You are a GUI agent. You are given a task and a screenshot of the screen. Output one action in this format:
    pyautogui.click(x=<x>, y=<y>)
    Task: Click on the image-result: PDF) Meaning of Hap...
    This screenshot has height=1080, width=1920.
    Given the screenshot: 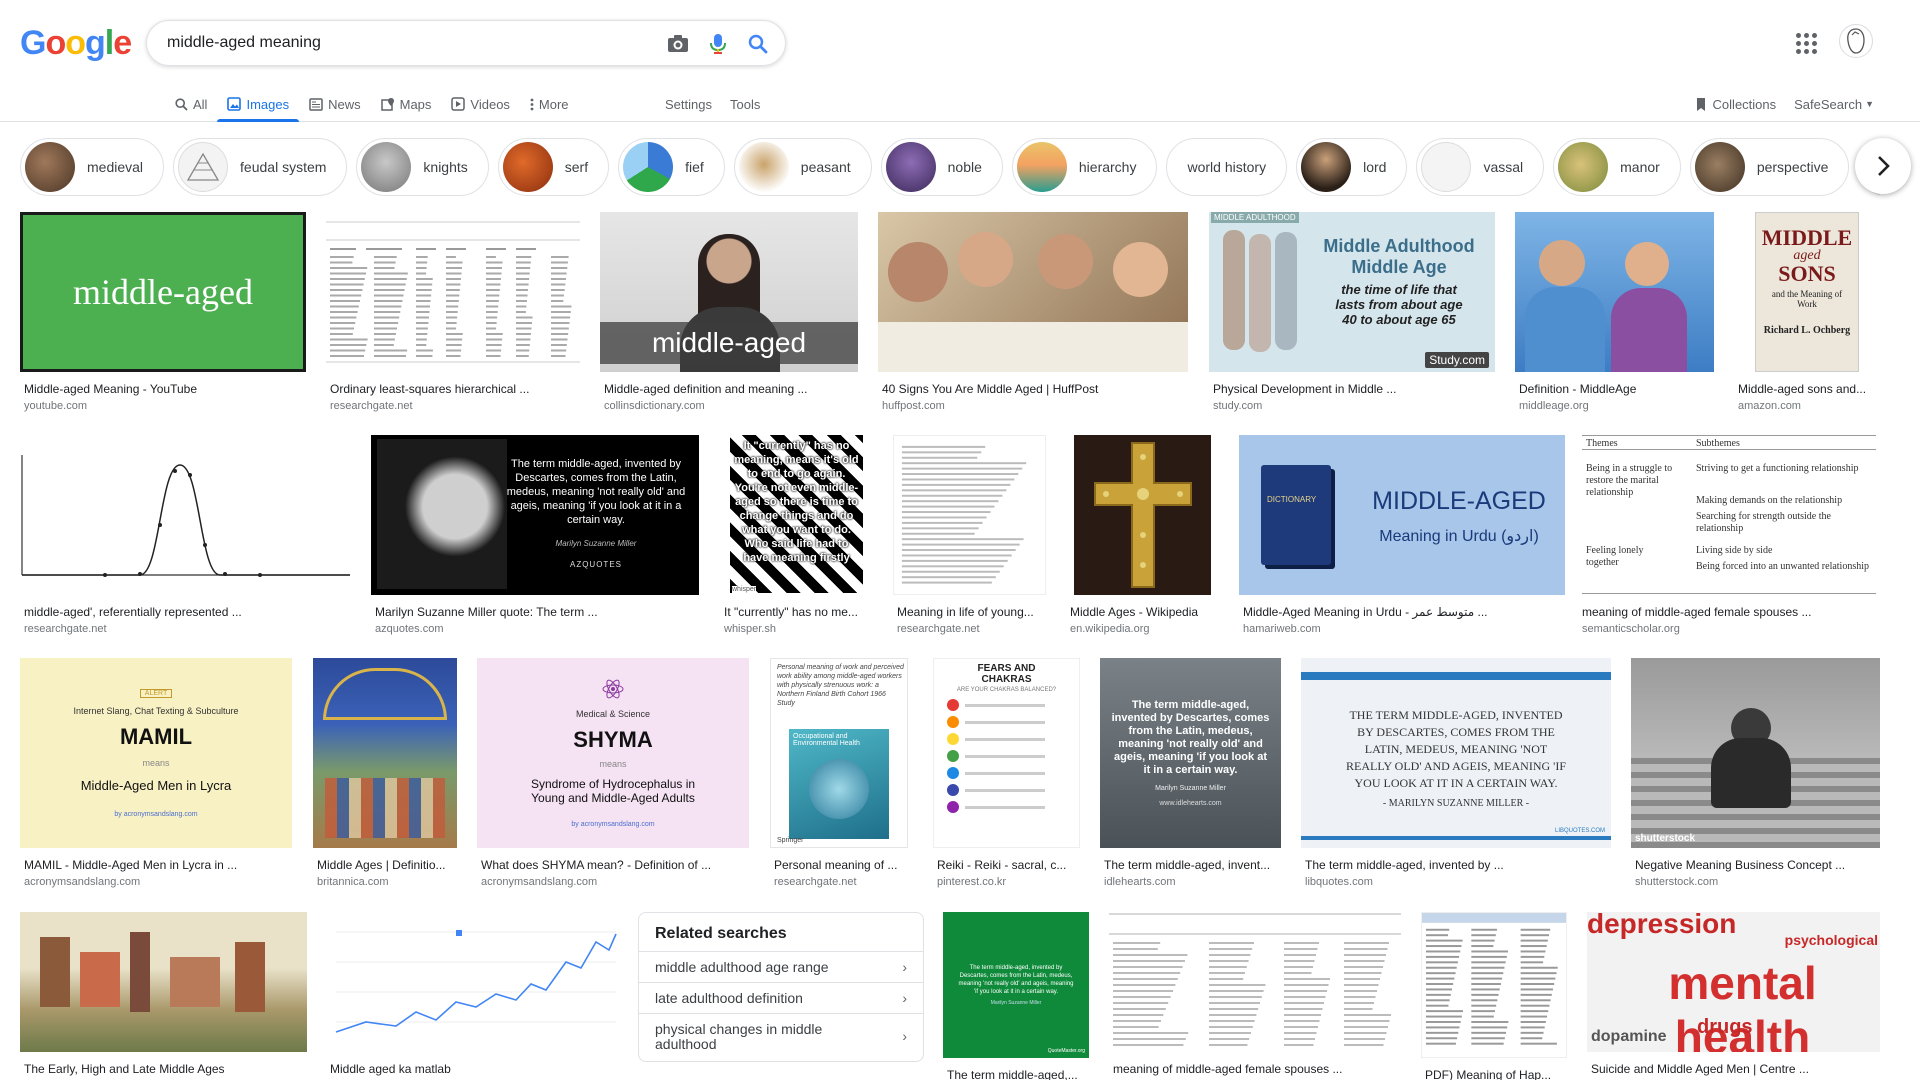 What is the action you would take?
    pyautogui.click(x=1494, y=996)
    